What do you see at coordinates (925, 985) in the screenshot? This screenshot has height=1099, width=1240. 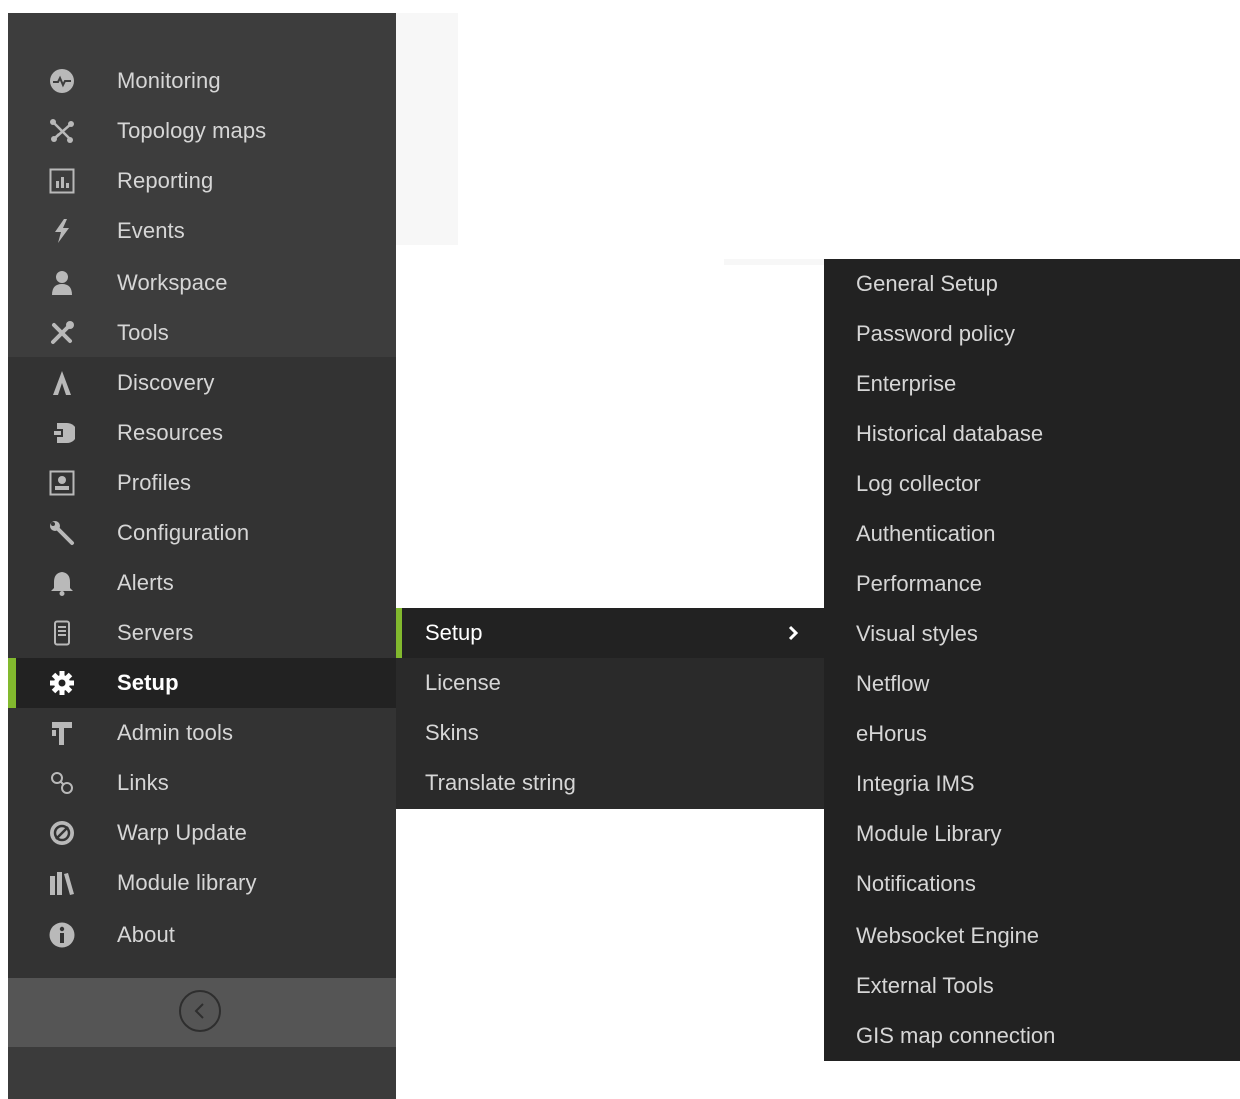 I see `submenu2-item-label: External Tools` at bounding box center [925, 985].